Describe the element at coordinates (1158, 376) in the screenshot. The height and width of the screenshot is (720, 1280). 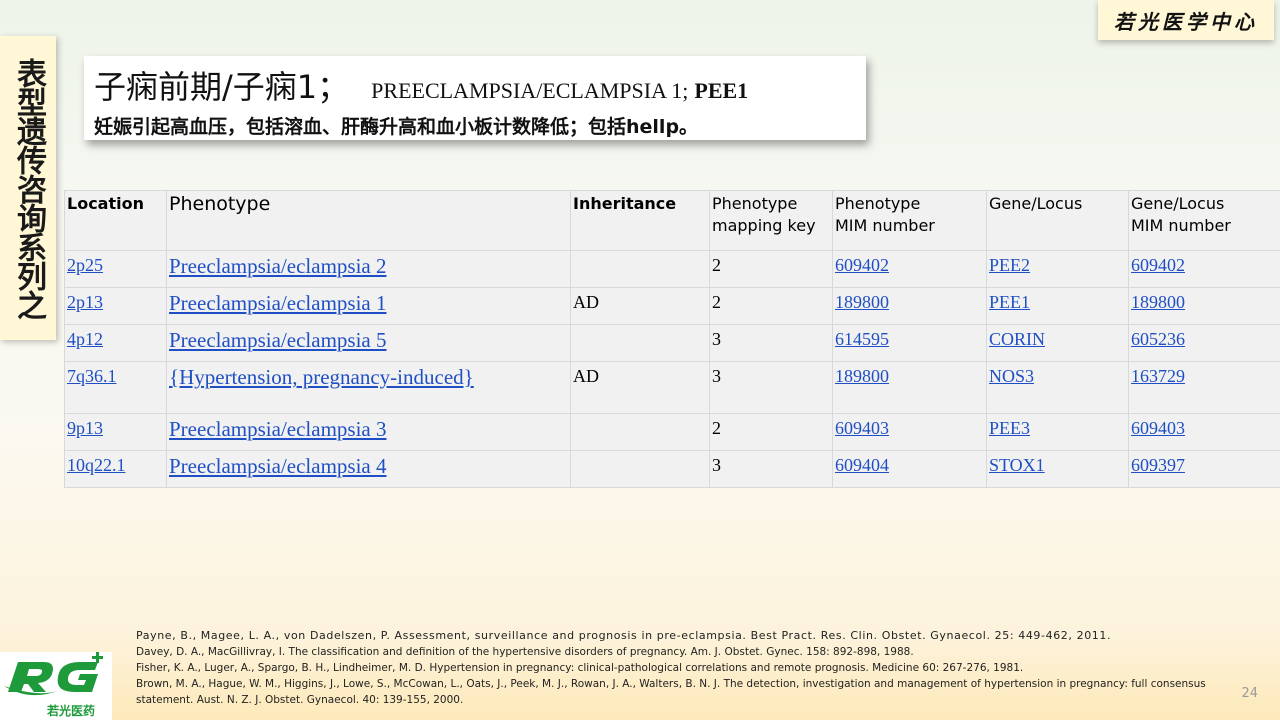
I see `gene-mim-link: 163729` at that location.